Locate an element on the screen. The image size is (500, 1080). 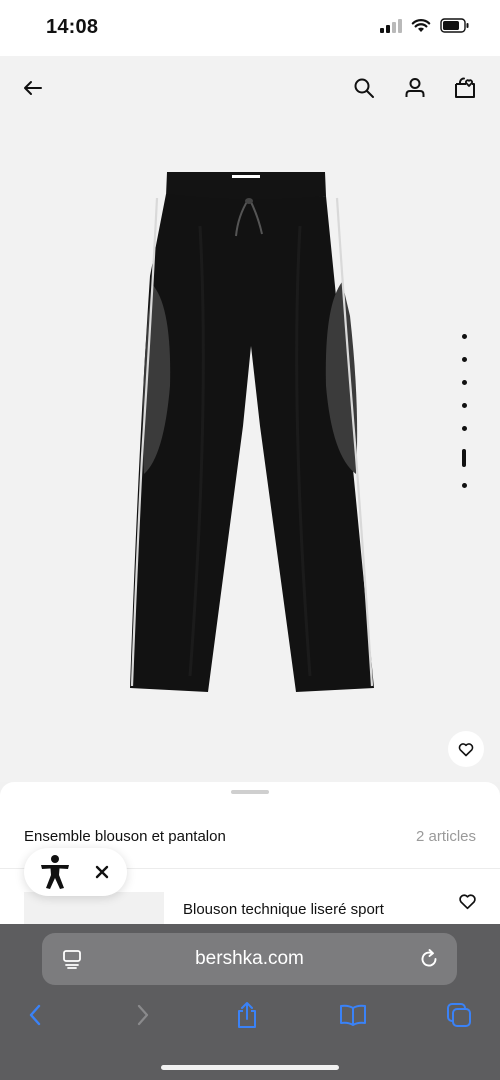
close-icon is located at coordinates (102, 872).